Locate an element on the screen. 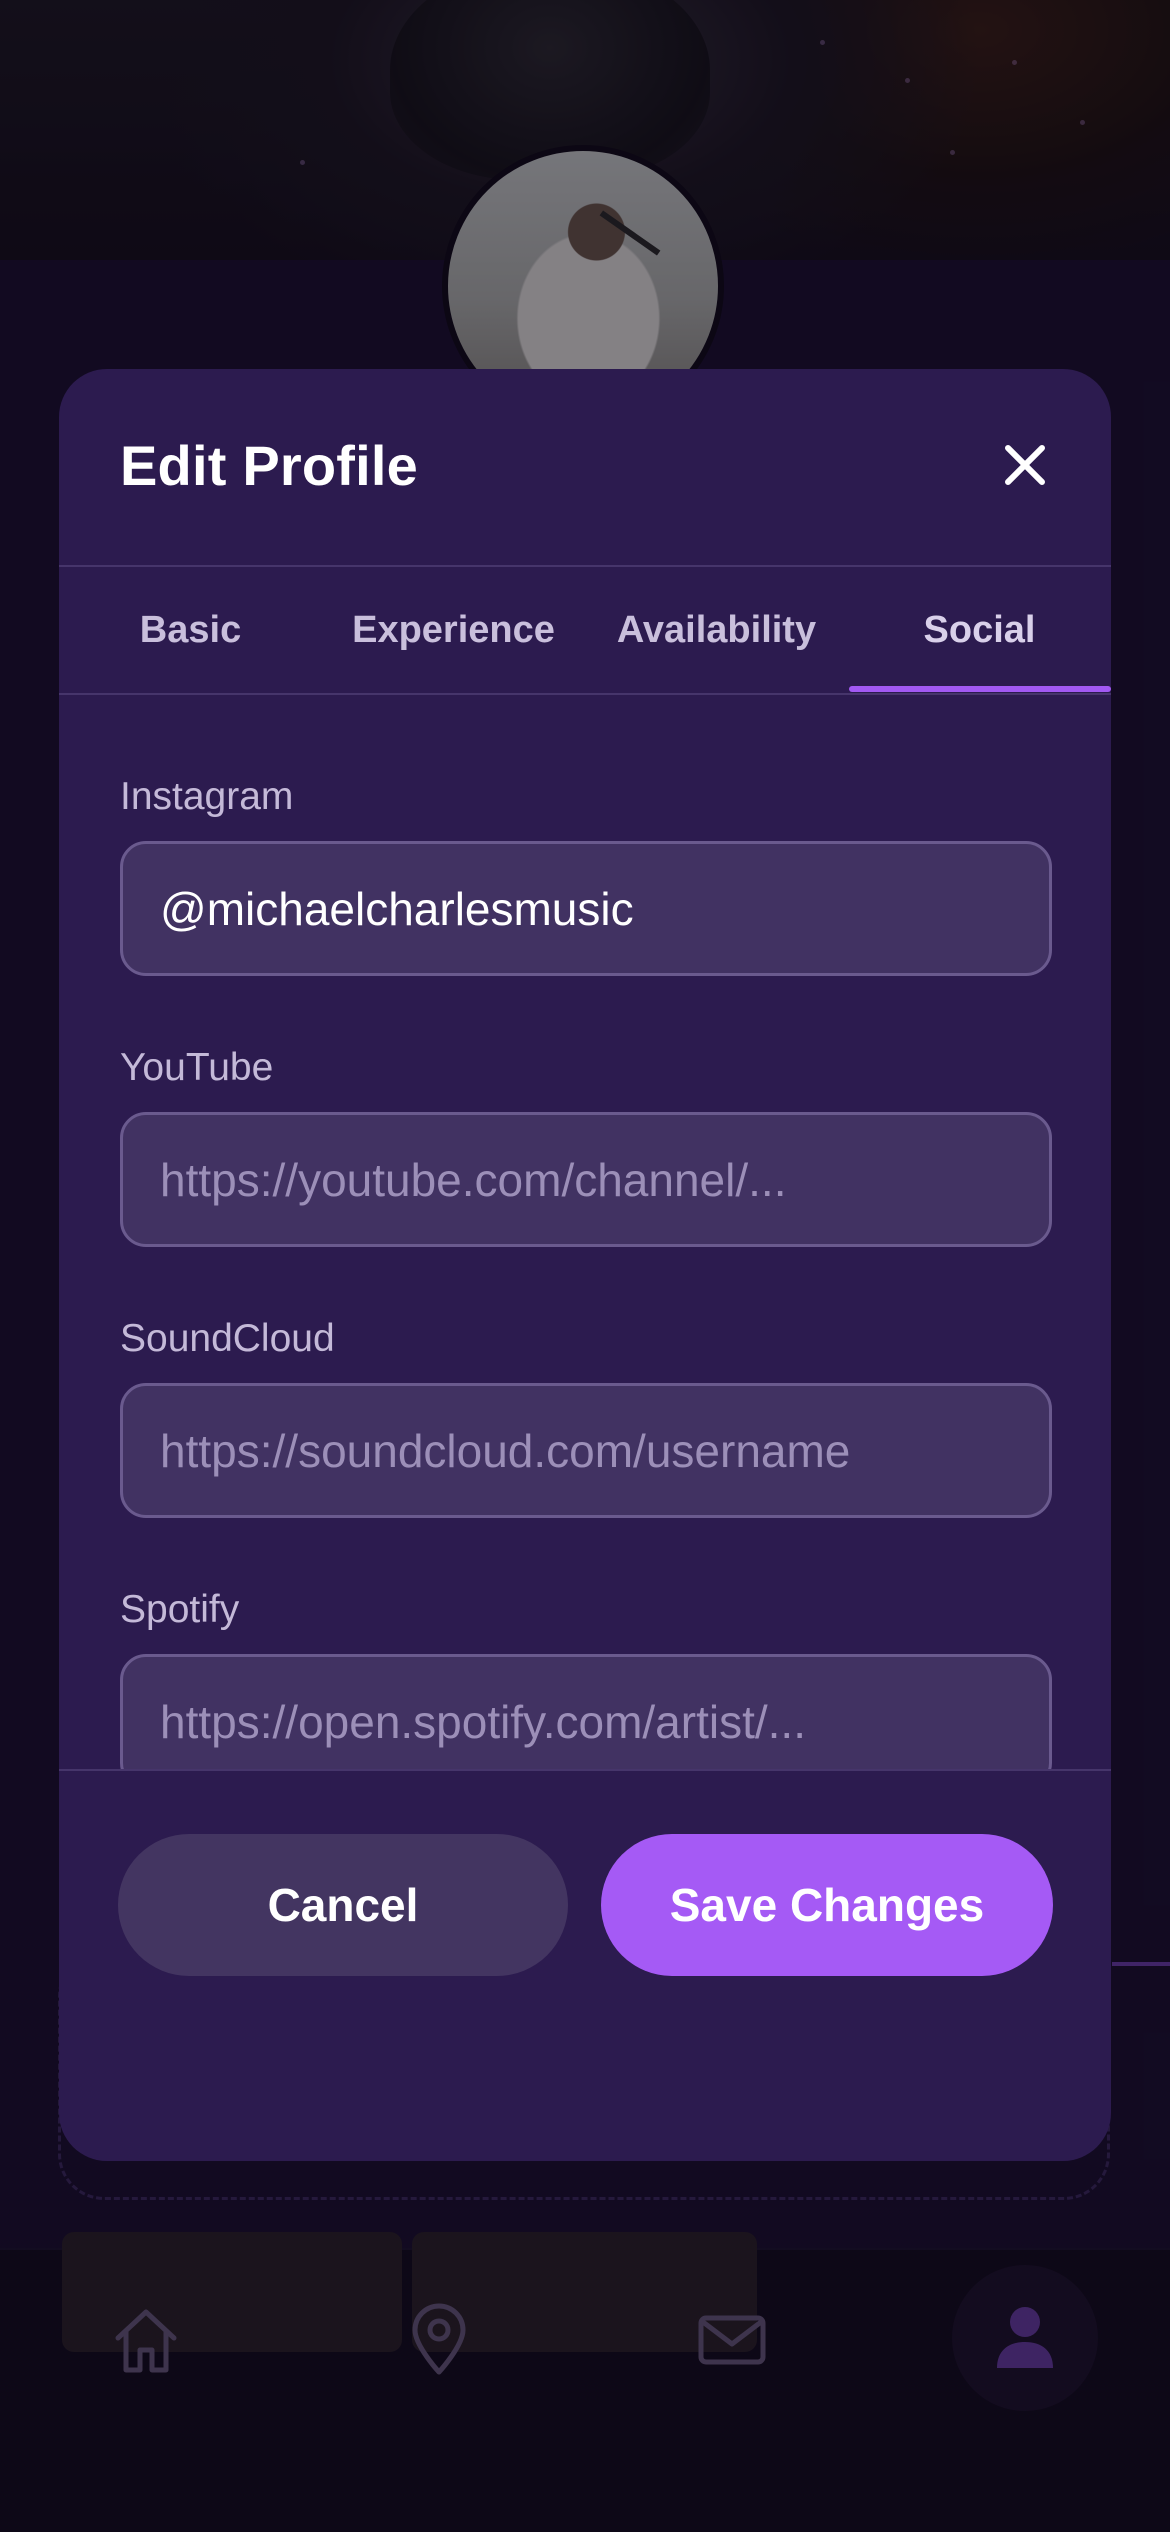  tab-bar: Basic Experience Availability Social is located at coordinates (585, 631).